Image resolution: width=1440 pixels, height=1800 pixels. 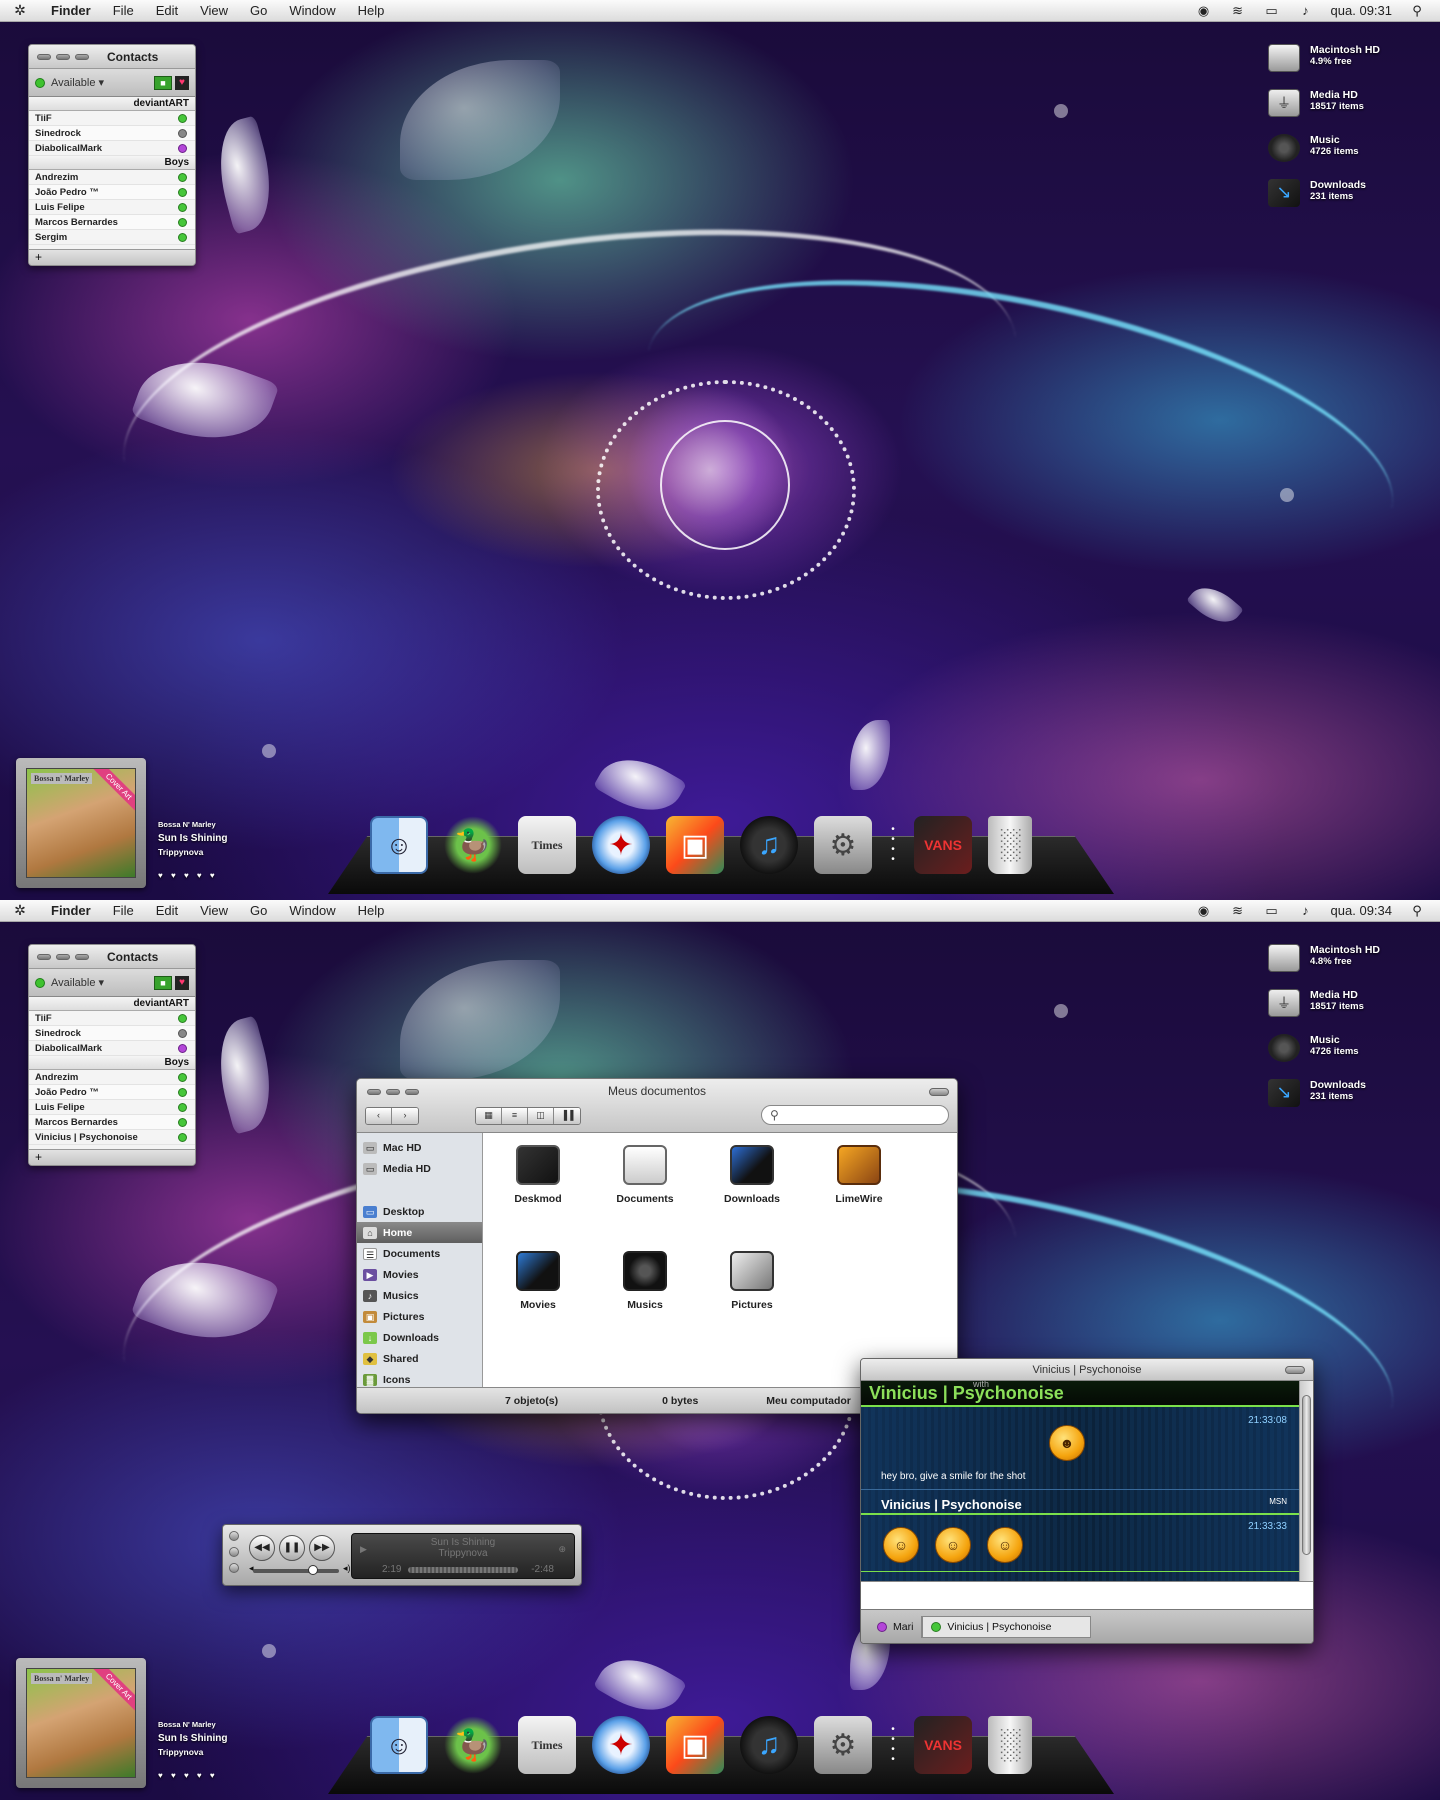 I want to click on sidebar-item-documents: ☰ Documents, so click(x=419, y=1253).